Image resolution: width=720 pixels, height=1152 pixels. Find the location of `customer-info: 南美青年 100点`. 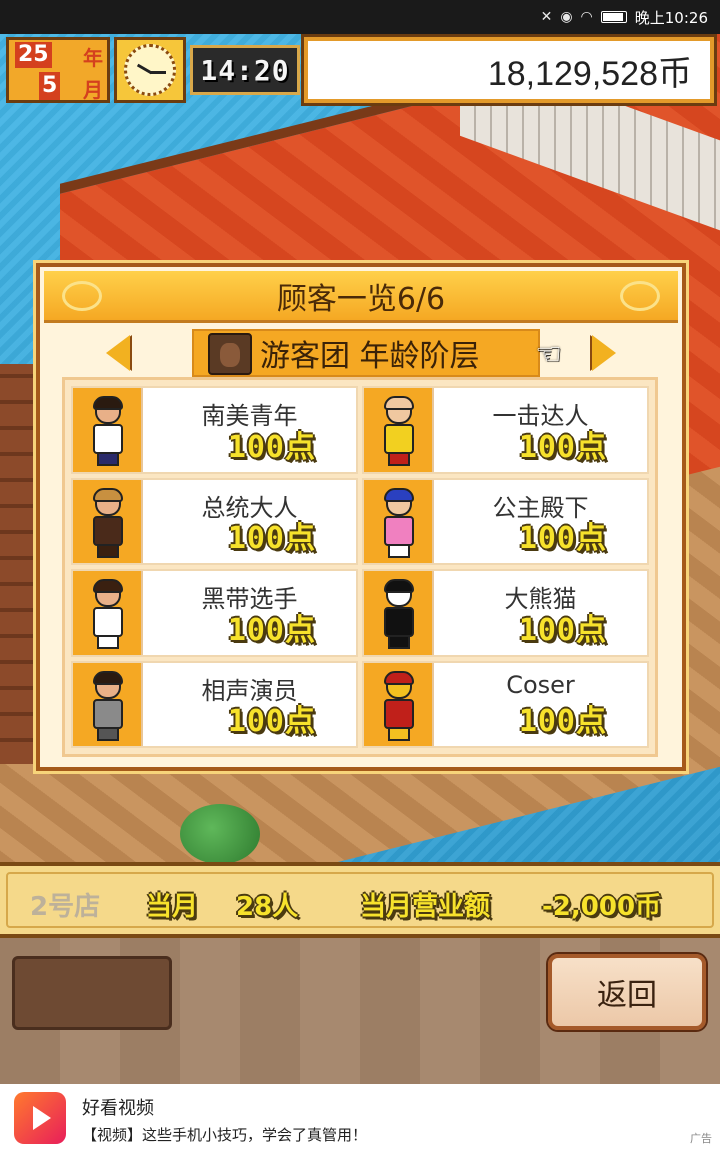

customer-info: 南美青年 100点 is located at coordinates (249, 430).